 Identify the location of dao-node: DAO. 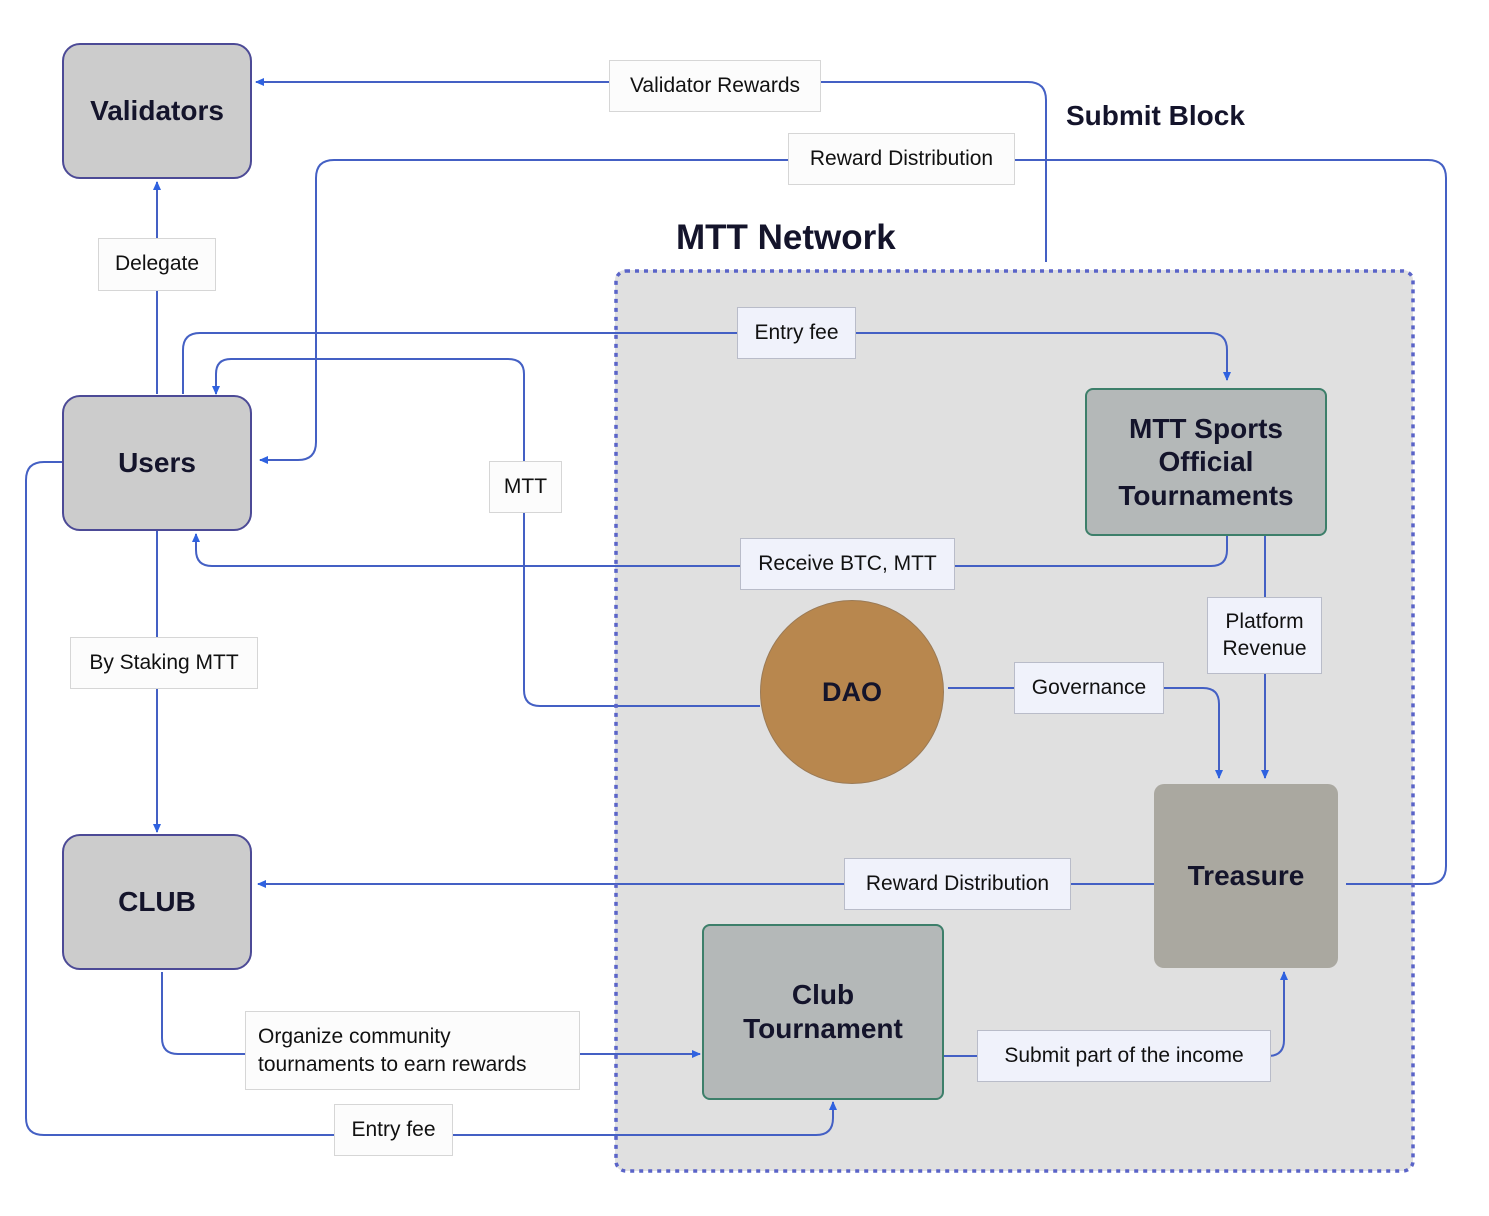
(852, 692).